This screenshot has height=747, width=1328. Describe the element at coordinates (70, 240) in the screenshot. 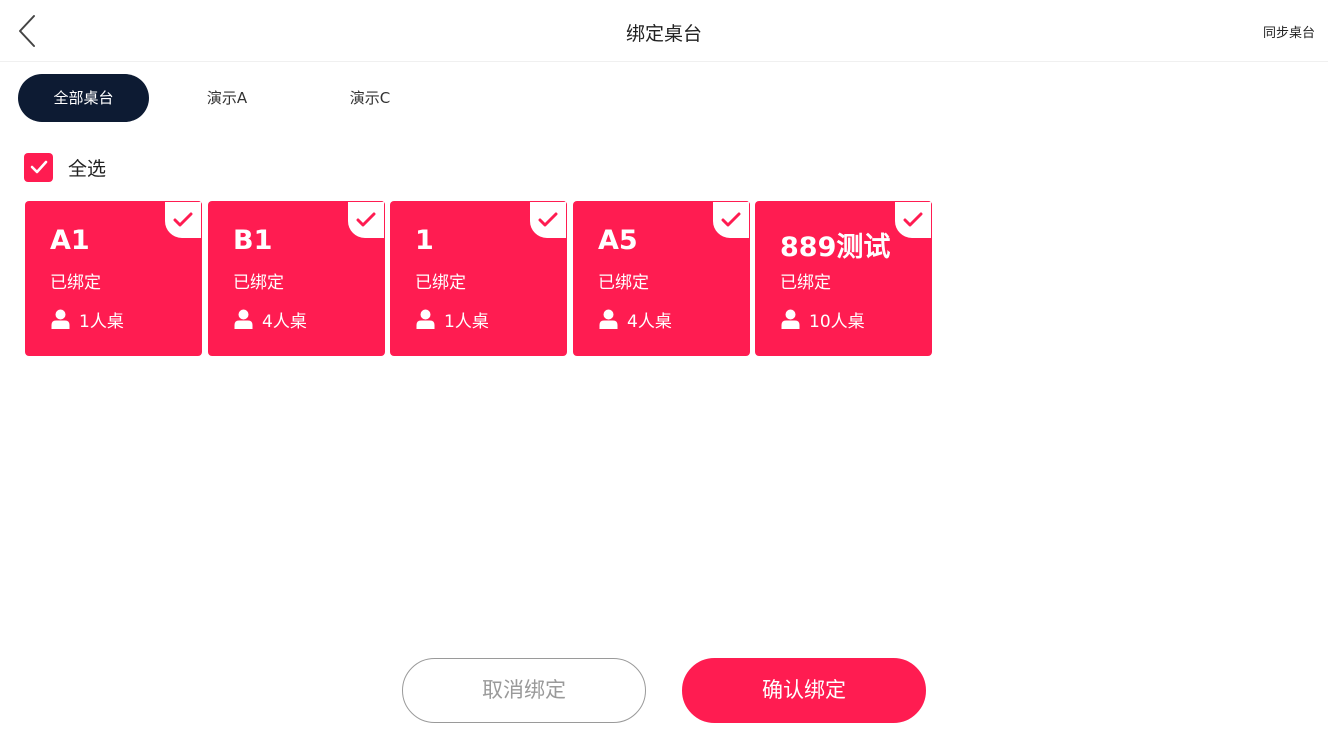

I see `table-name: A1` at that location.